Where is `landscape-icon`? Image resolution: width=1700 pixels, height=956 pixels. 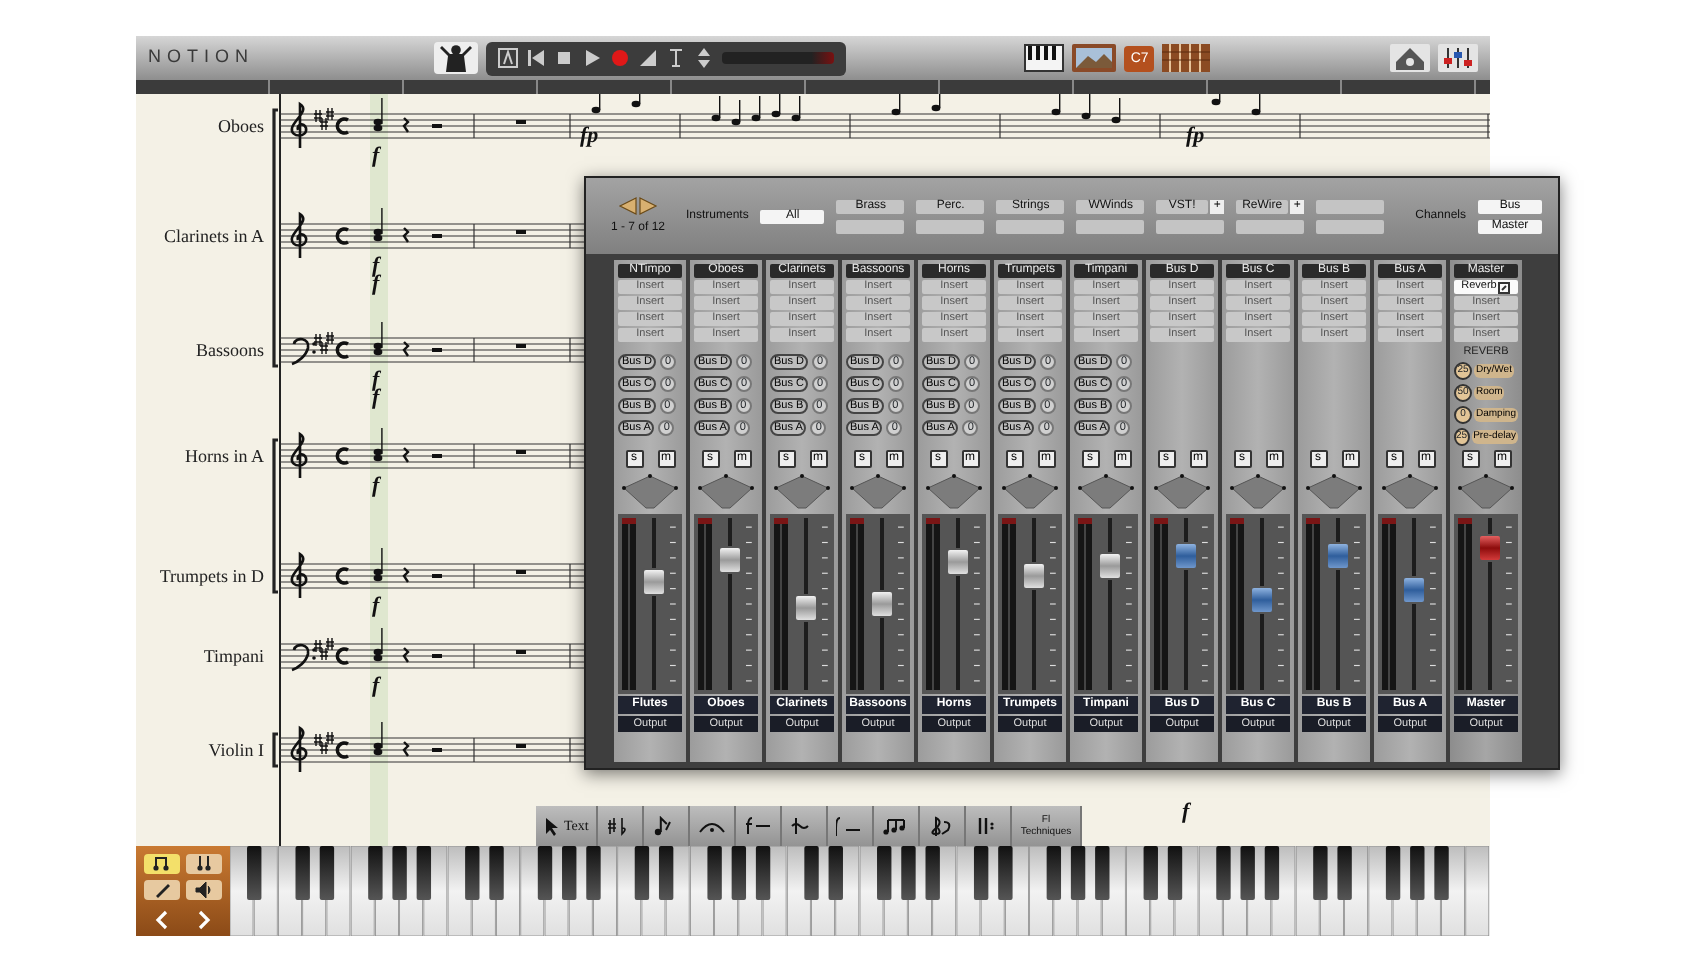 landscape-icon is located at coordinates (1094, 58).